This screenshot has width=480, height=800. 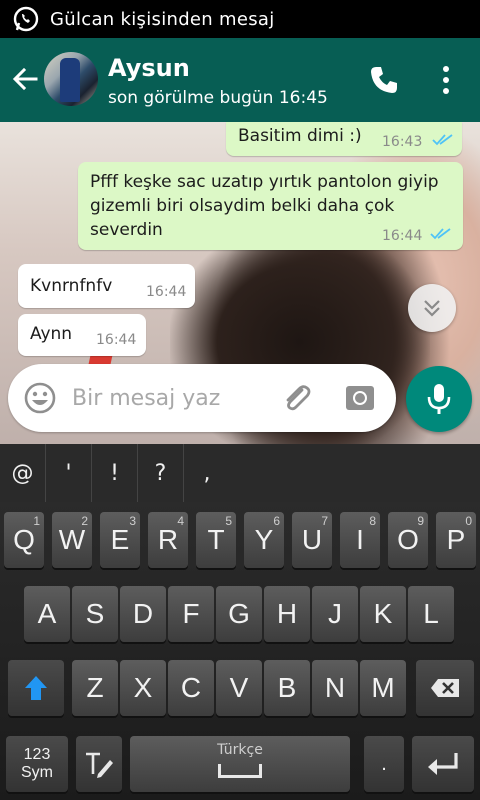 What do you see at coordinates (240, 764) in the screenshot?
I see `space-key: Türkçe` at bounding box center [240, 764].